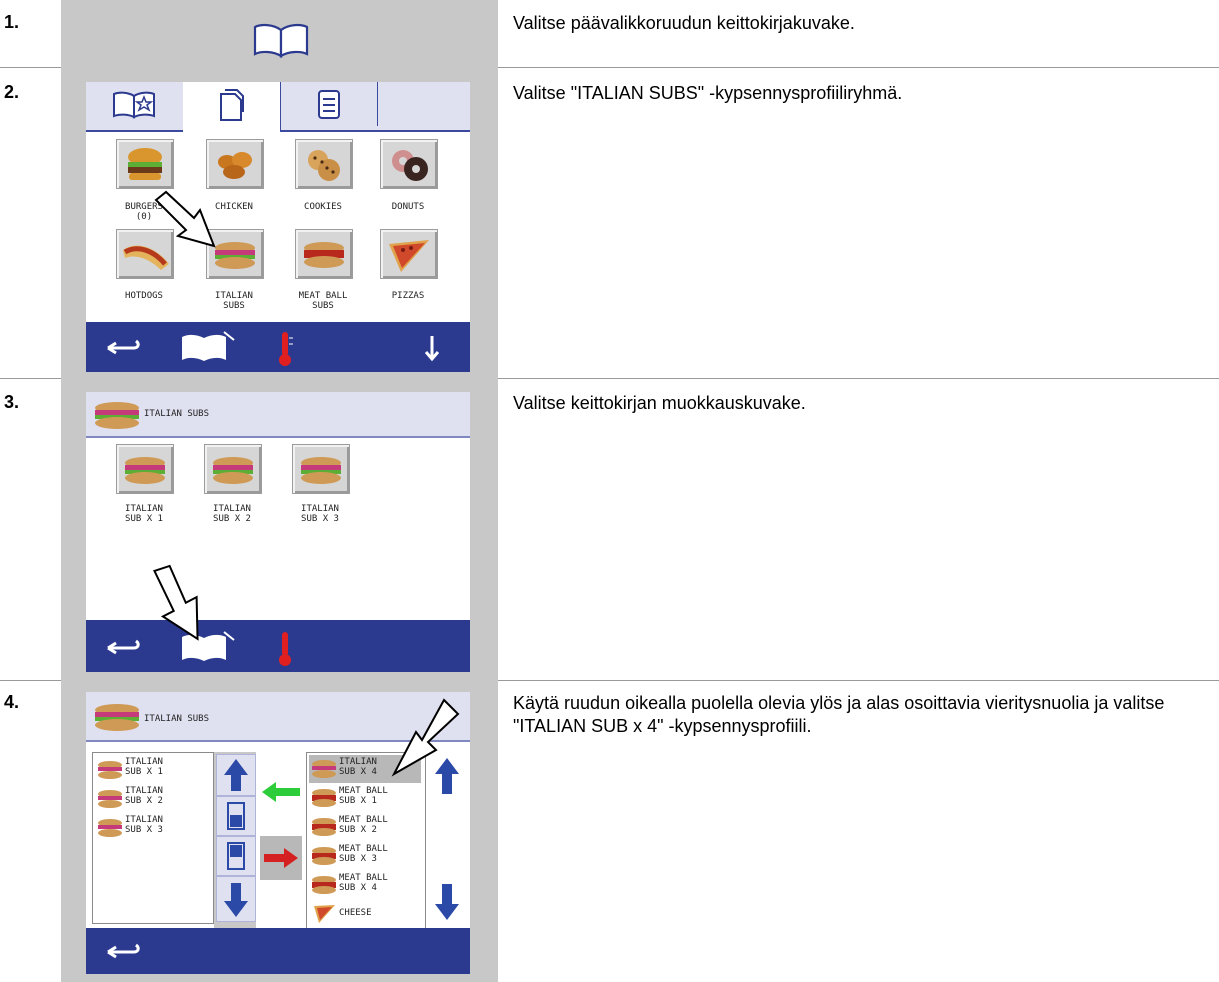 Image resolution: width=1219 pixels, height=982 pixels. I want to click on recipe-label: ITALIAN SUB X 1, so click(144, 514).